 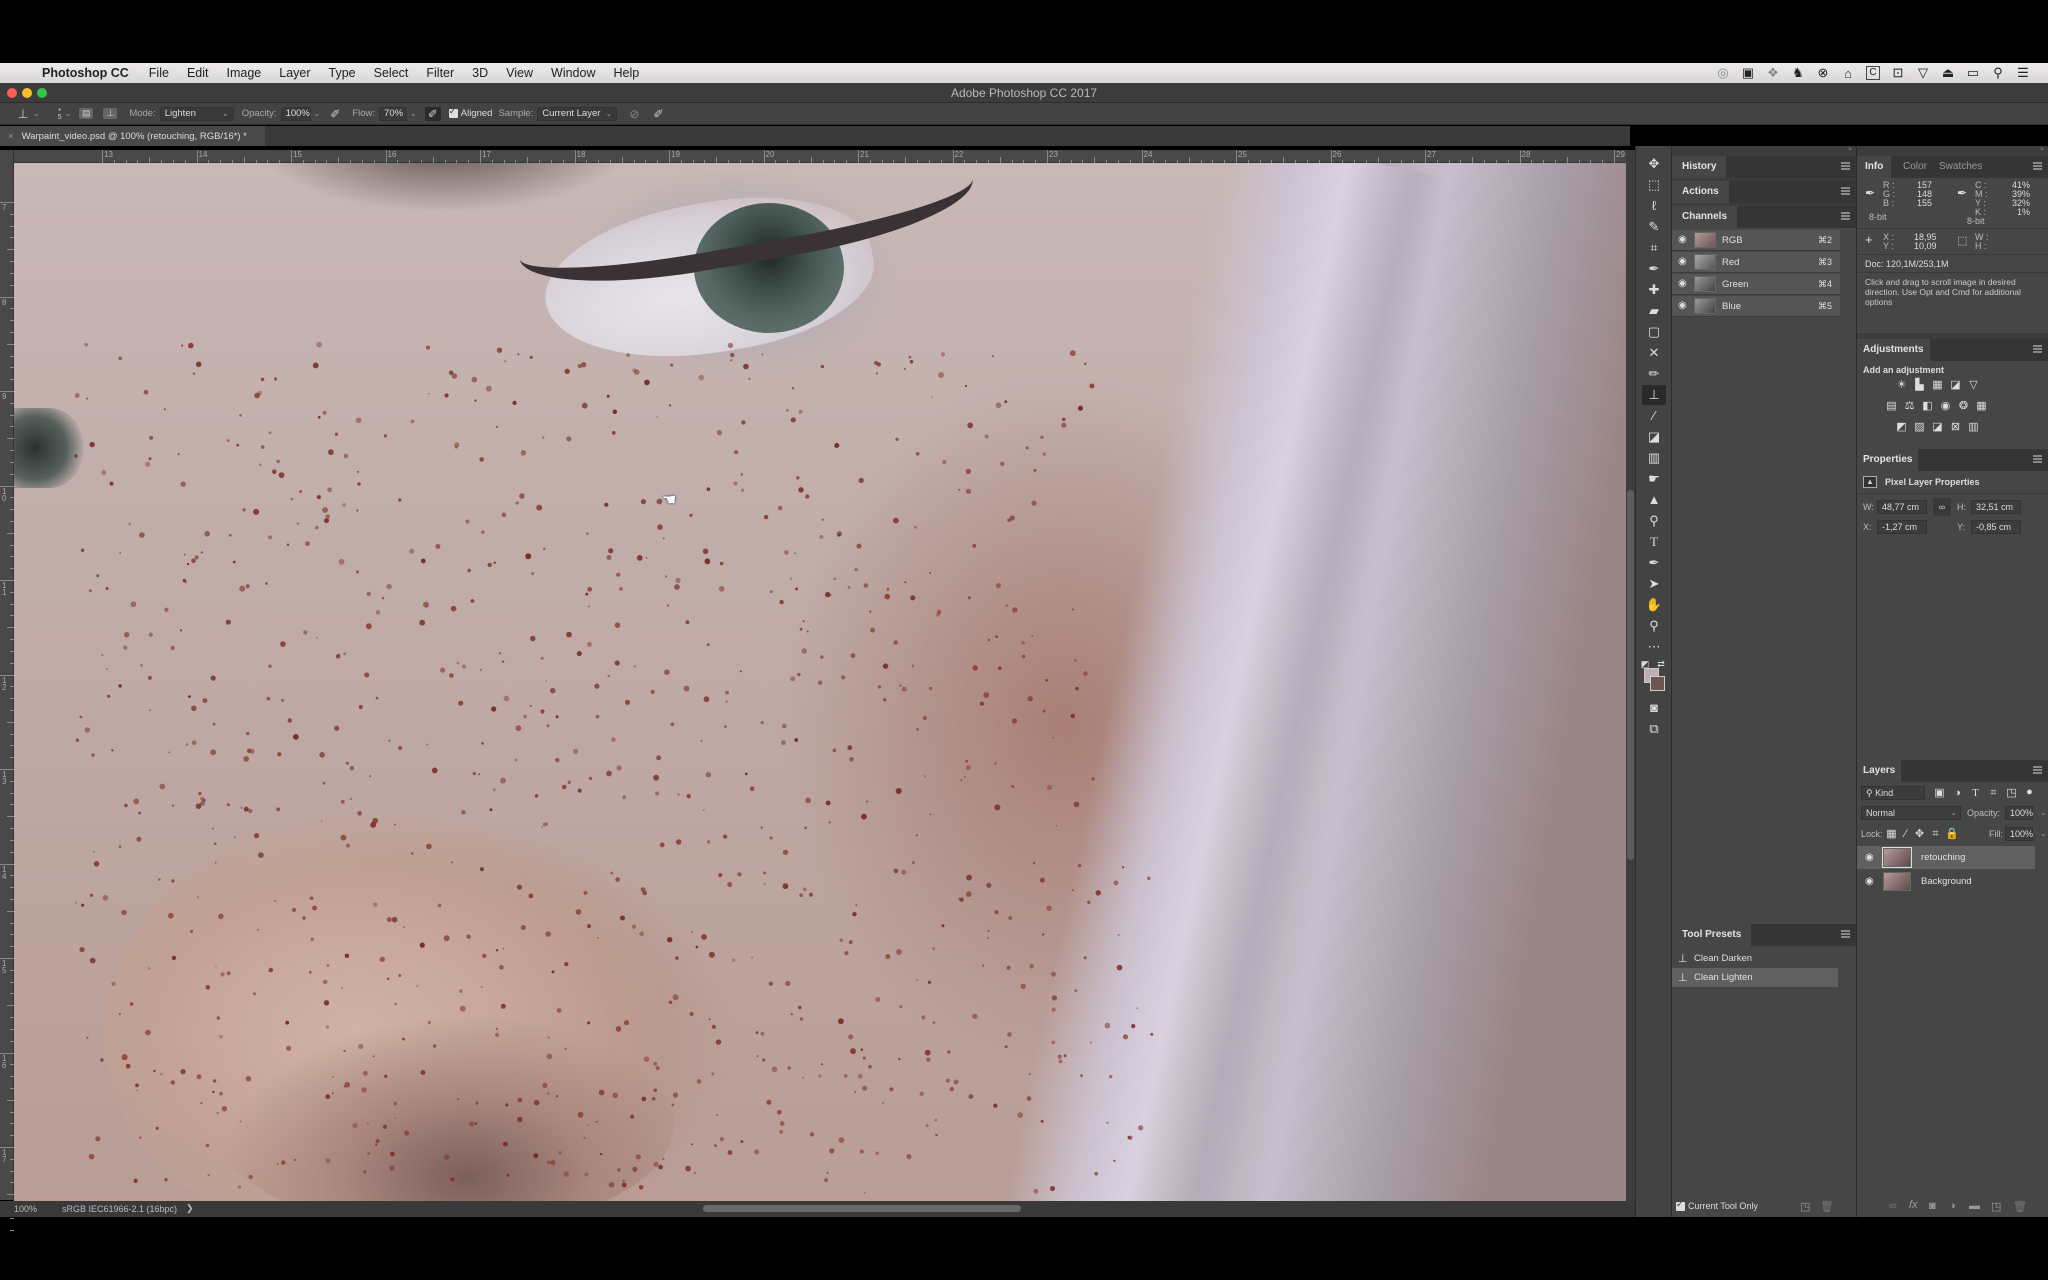 I want to click on menu-view: View, so click(x=519, y=73).